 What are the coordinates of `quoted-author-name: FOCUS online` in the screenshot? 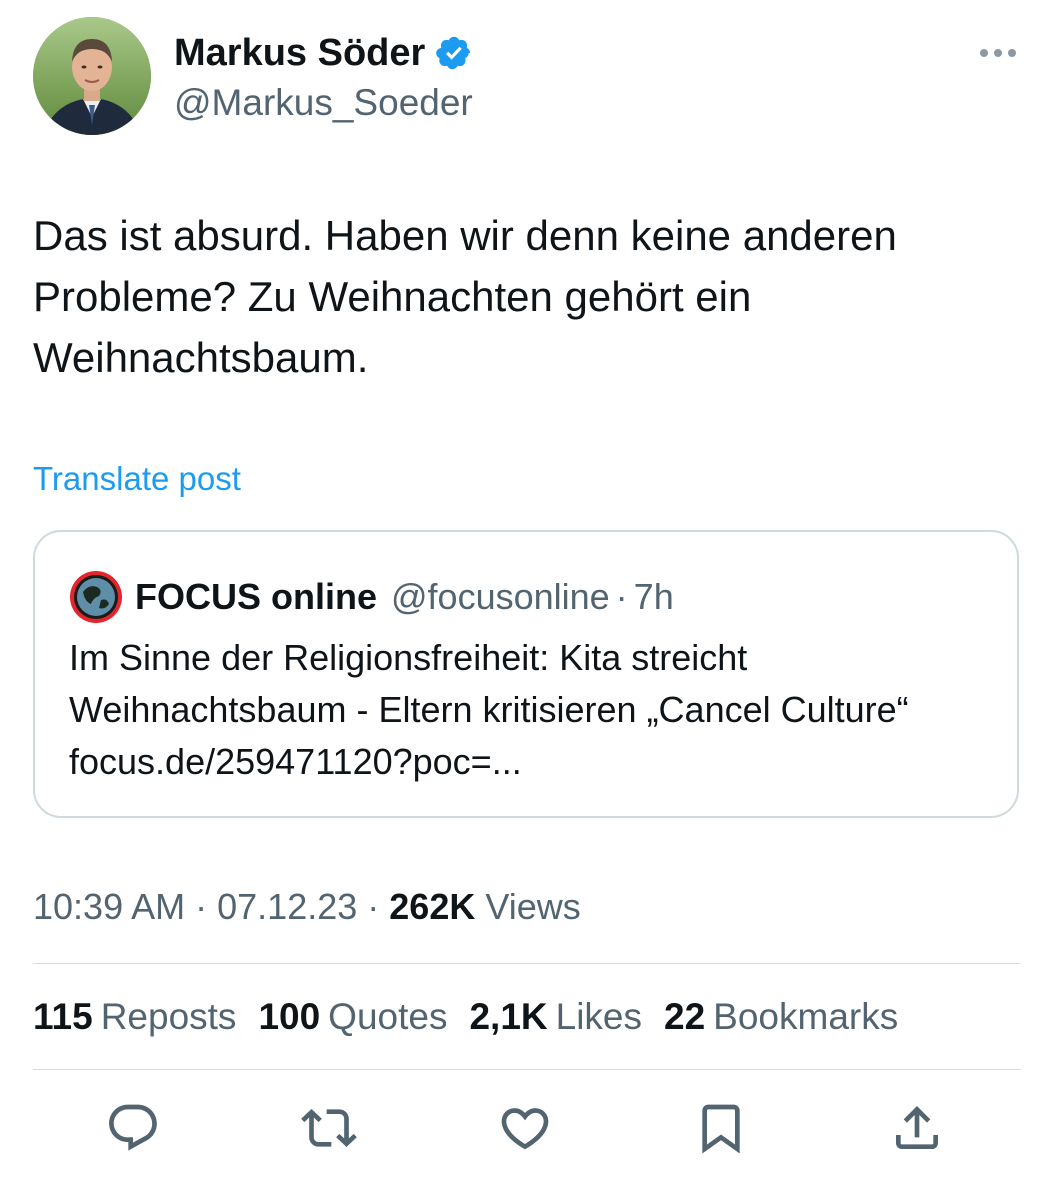 It's located at (256, 596).